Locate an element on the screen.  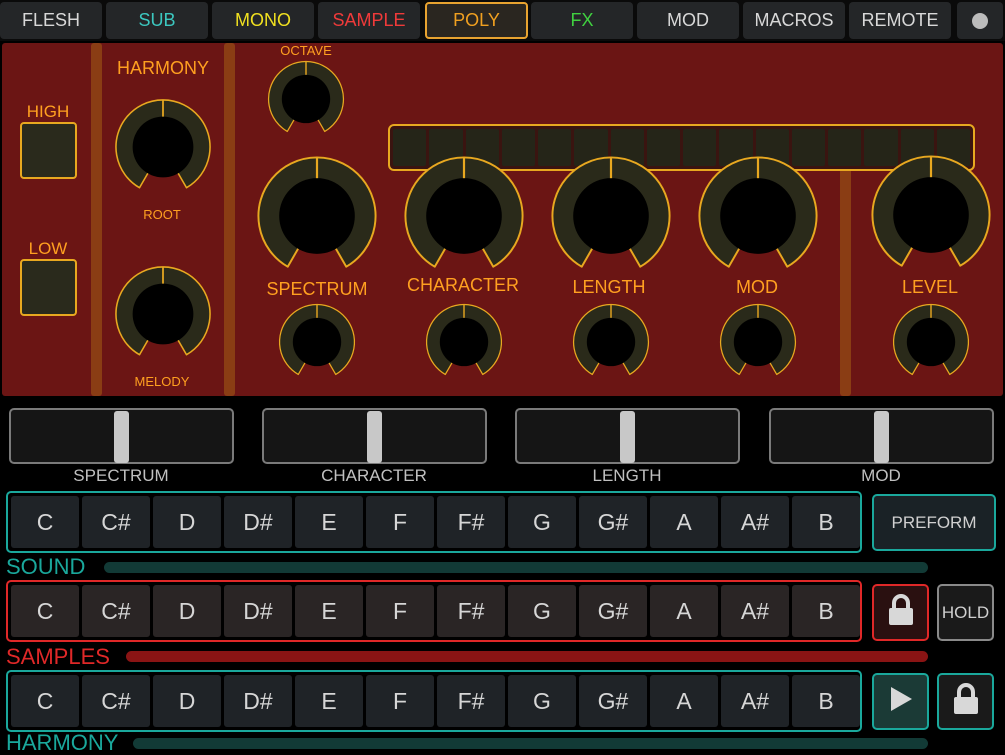
harmony-lock-button is located at coordinates (965, 701).